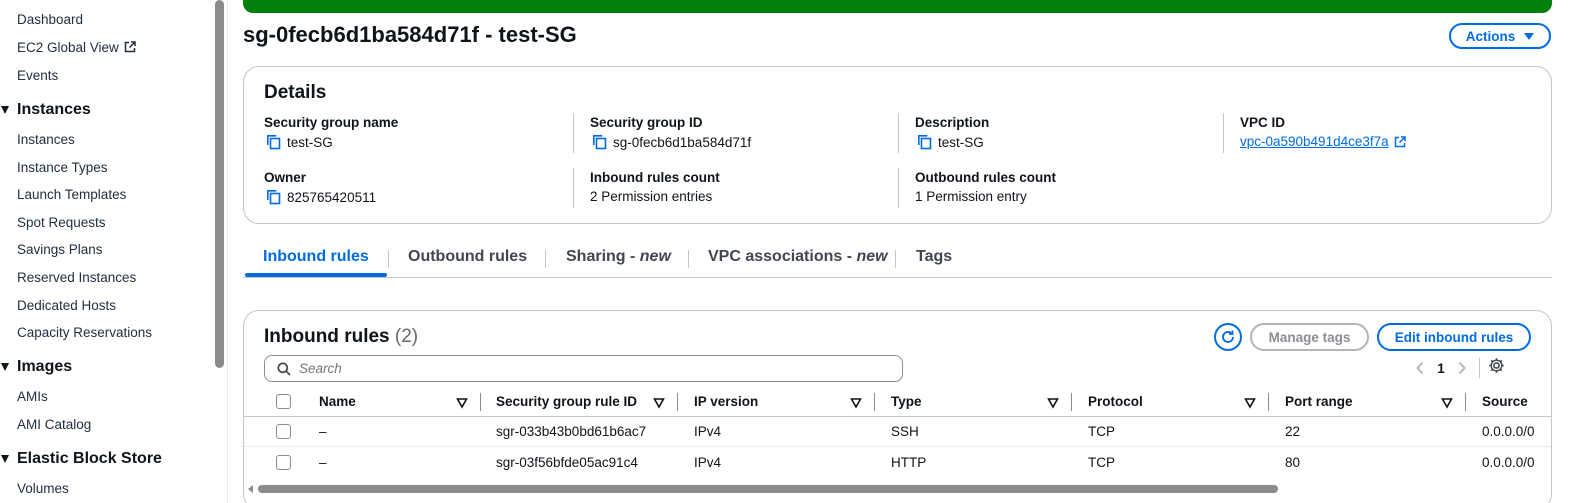 This screenshot has height=503, width=1589. What do you see at coordinates (45, 110) in the screenshot?
I see `sidebar-section-instances: Instances` at bounding box center [45, 110].